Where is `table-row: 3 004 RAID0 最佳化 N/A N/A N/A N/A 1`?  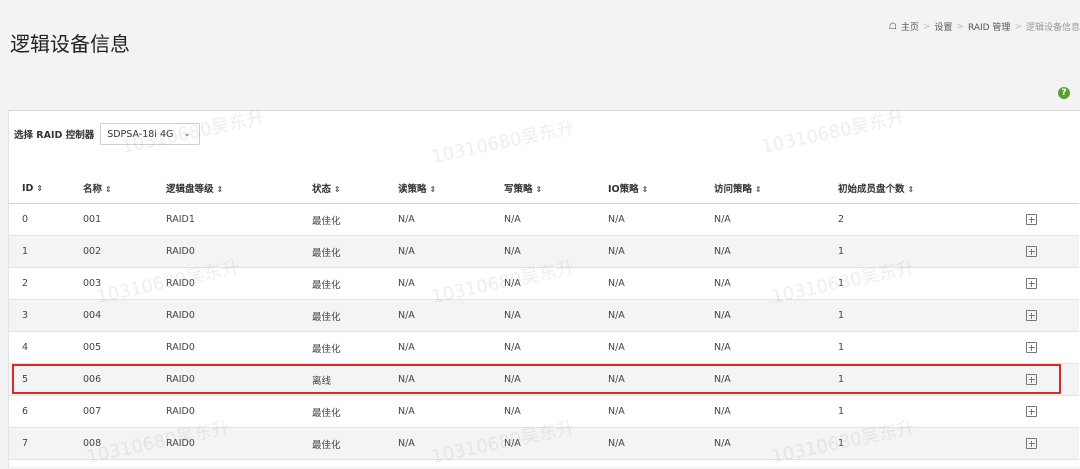 table-row: 3 004 RAID0 最佳化 N/A N/A N/A N/A 1 is located at coordinates (544, 315).